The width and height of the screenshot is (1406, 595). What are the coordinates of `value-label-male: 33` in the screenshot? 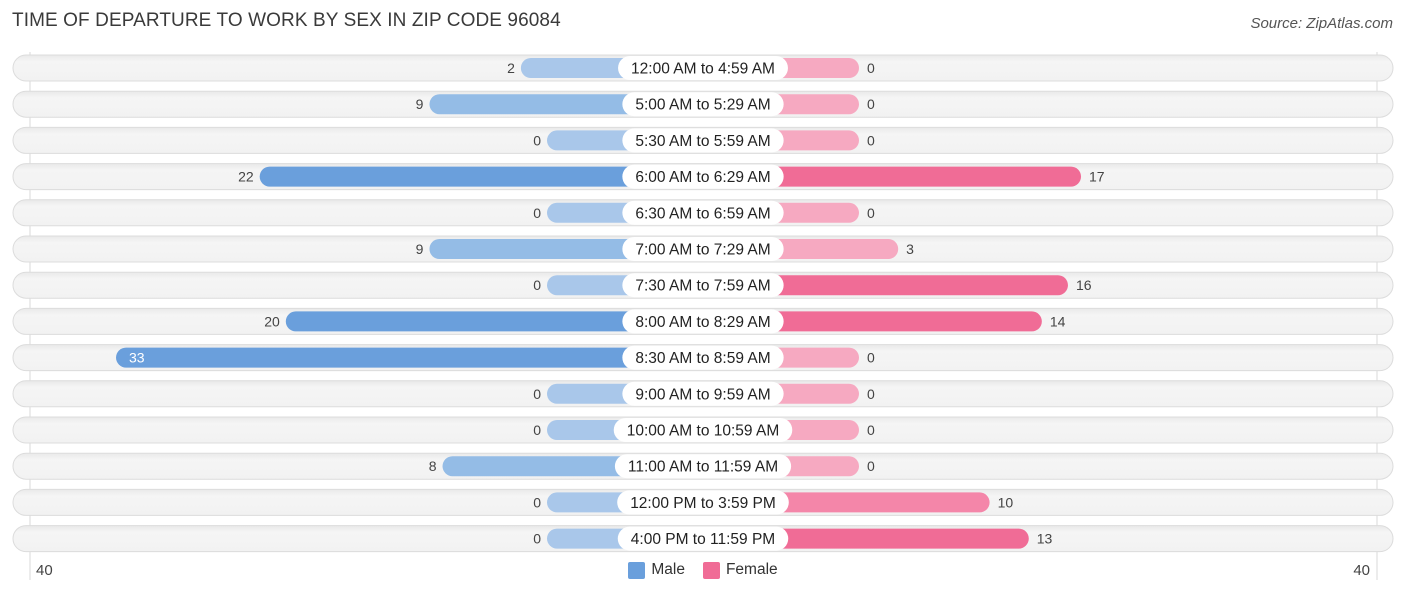 It's located at (137, 358).